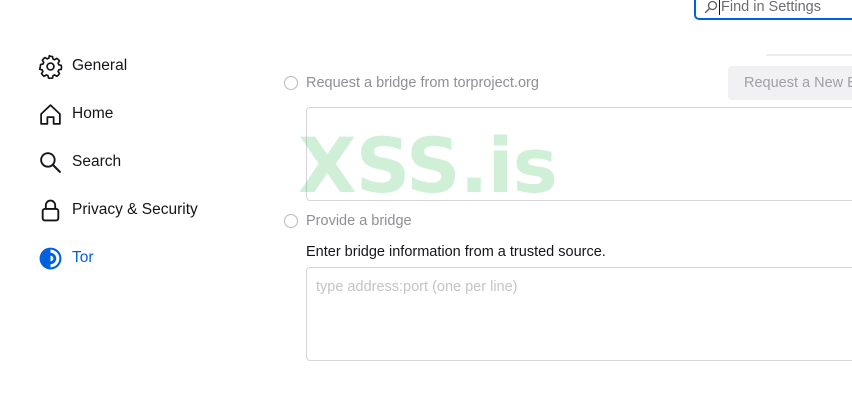 The image size is (852, 411). Describe the element at coordinates (579, 314) in the screenshot. I see `bridge-address-textarea` at that location.